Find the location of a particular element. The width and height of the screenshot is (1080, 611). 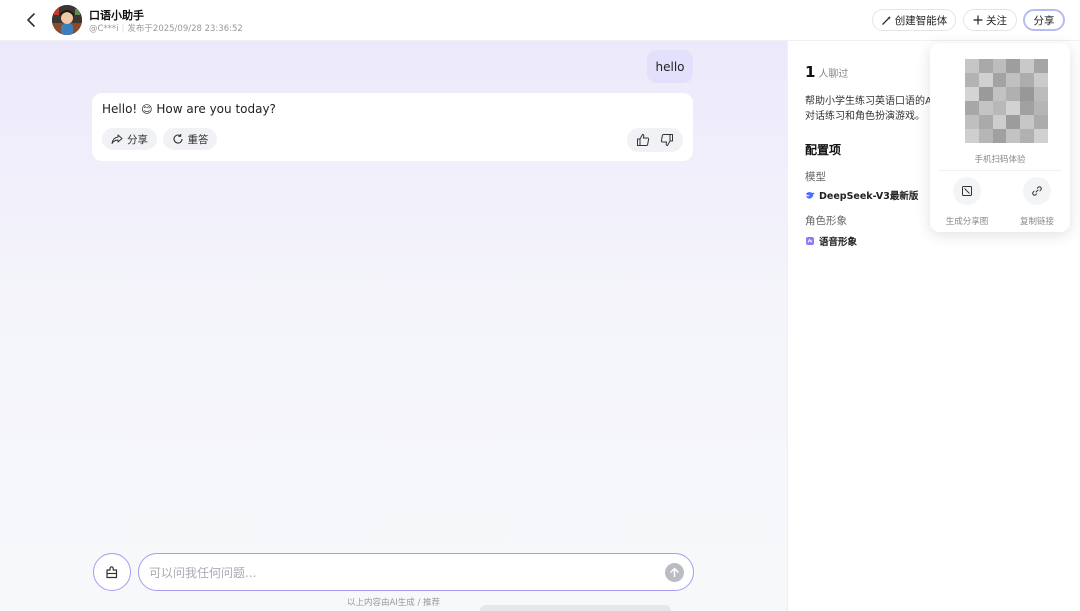

thumbs-down-icon is located at coordinates (666, 140).